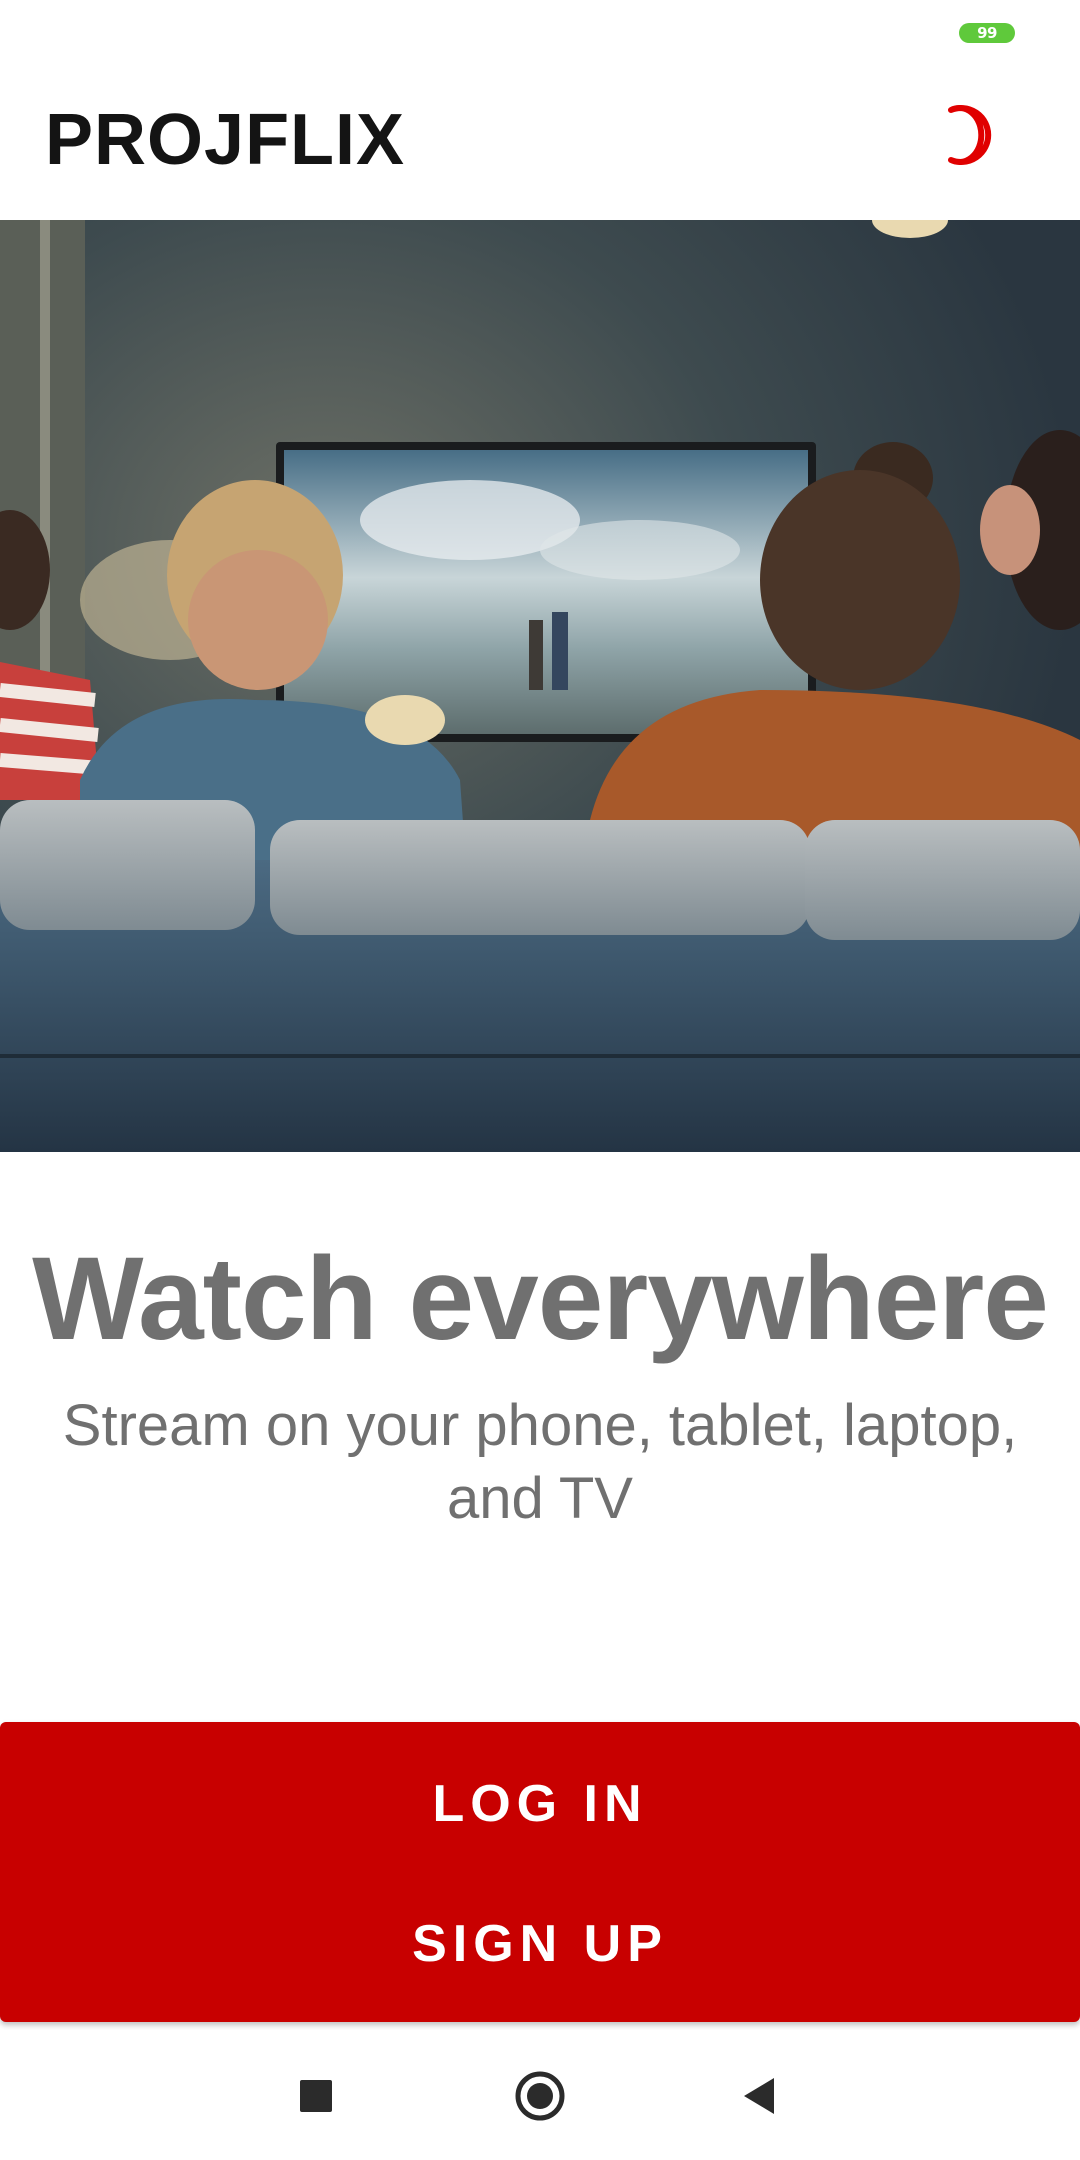 The height and width of the screenshot is (2160, 1080). I want to click on headline: Watch everywhere, so click(540, 1299).